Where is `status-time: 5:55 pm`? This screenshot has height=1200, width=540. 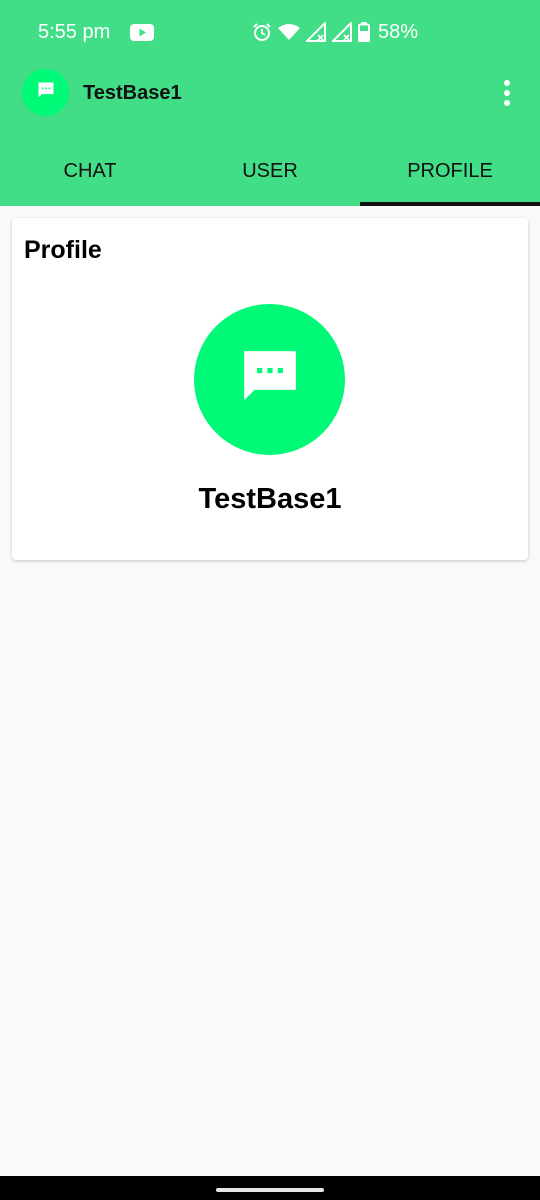 status-time: 5:55 pm is located at coordinates (74, 32).